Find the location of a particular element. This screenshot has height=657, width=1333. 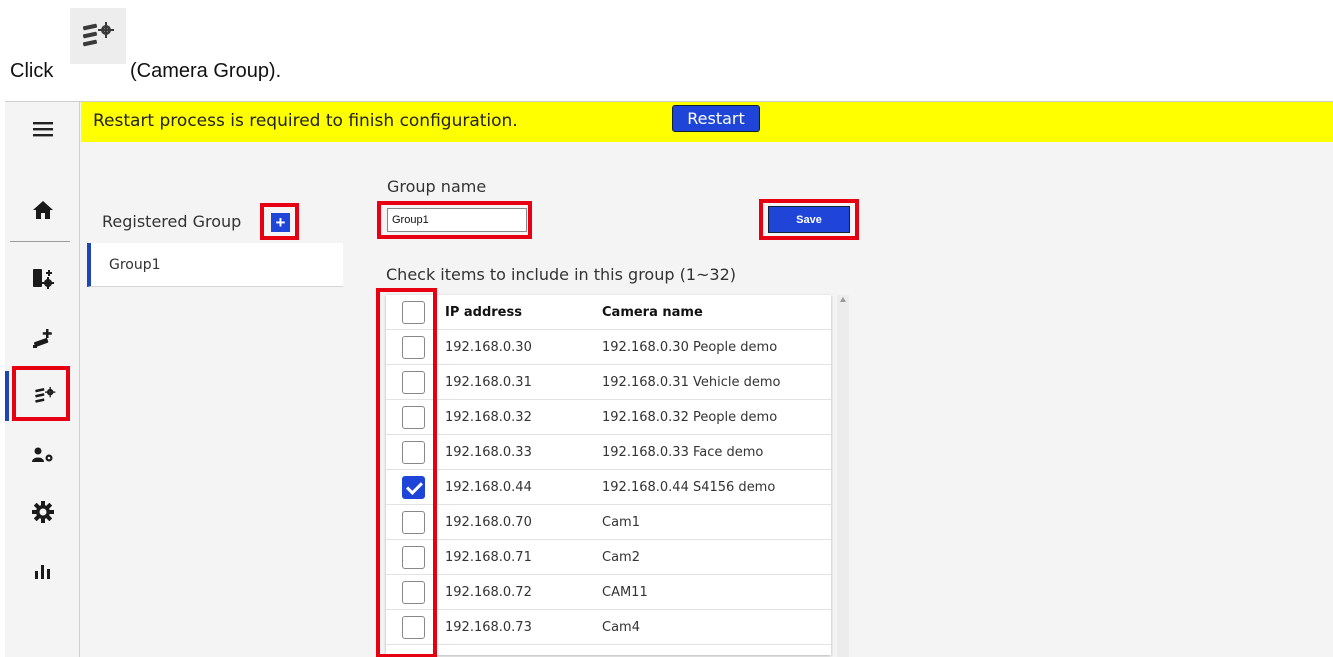

group-list-item: Group1 is located at coordinates (135, 265).